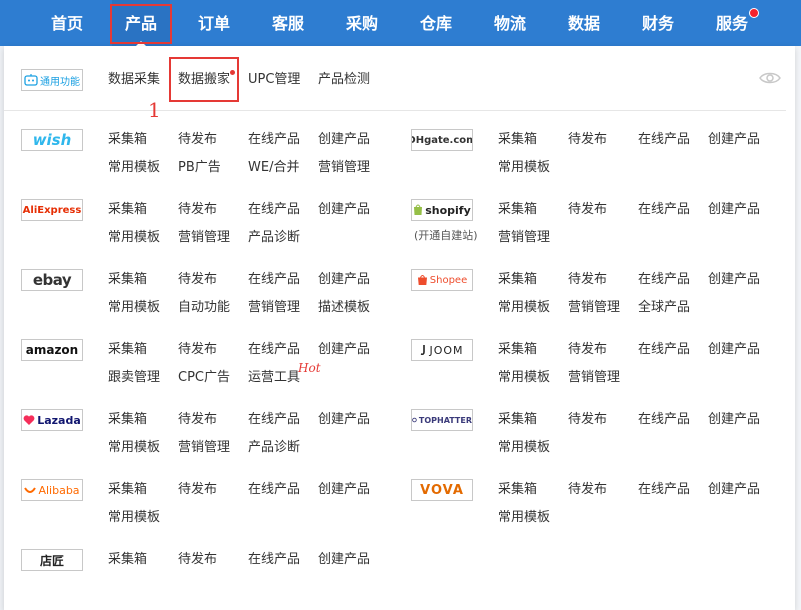 This screenshot has height=610, width=801. What do you see at coordinates (274, 210) in the screenshot?
I see `aliexpress-link-online-products: 在线产品` at bounding box center [274, 210].